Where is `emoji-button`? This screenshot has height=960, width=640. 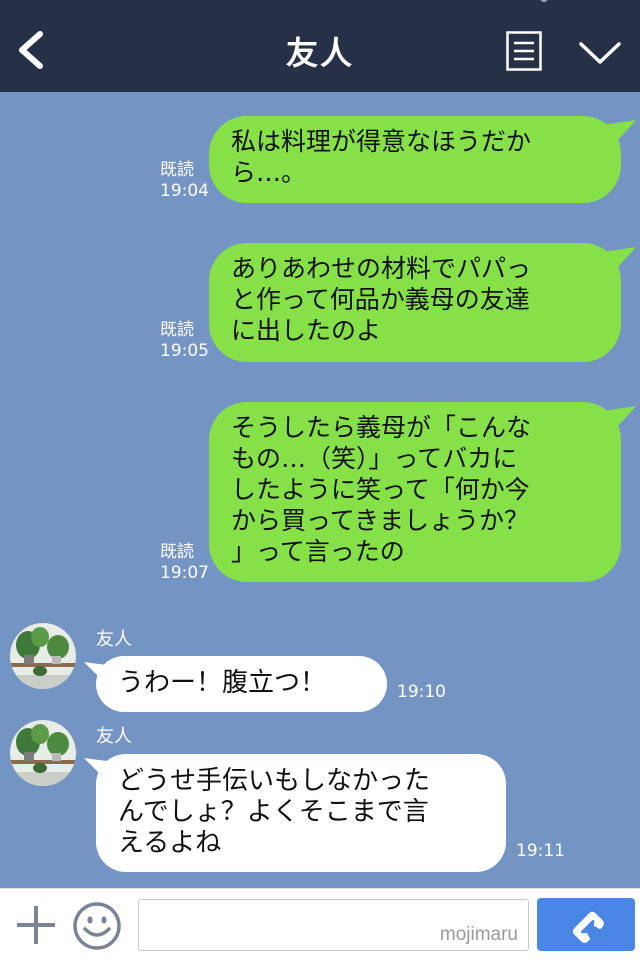 emoji-button is located at coordinates (97, 926).